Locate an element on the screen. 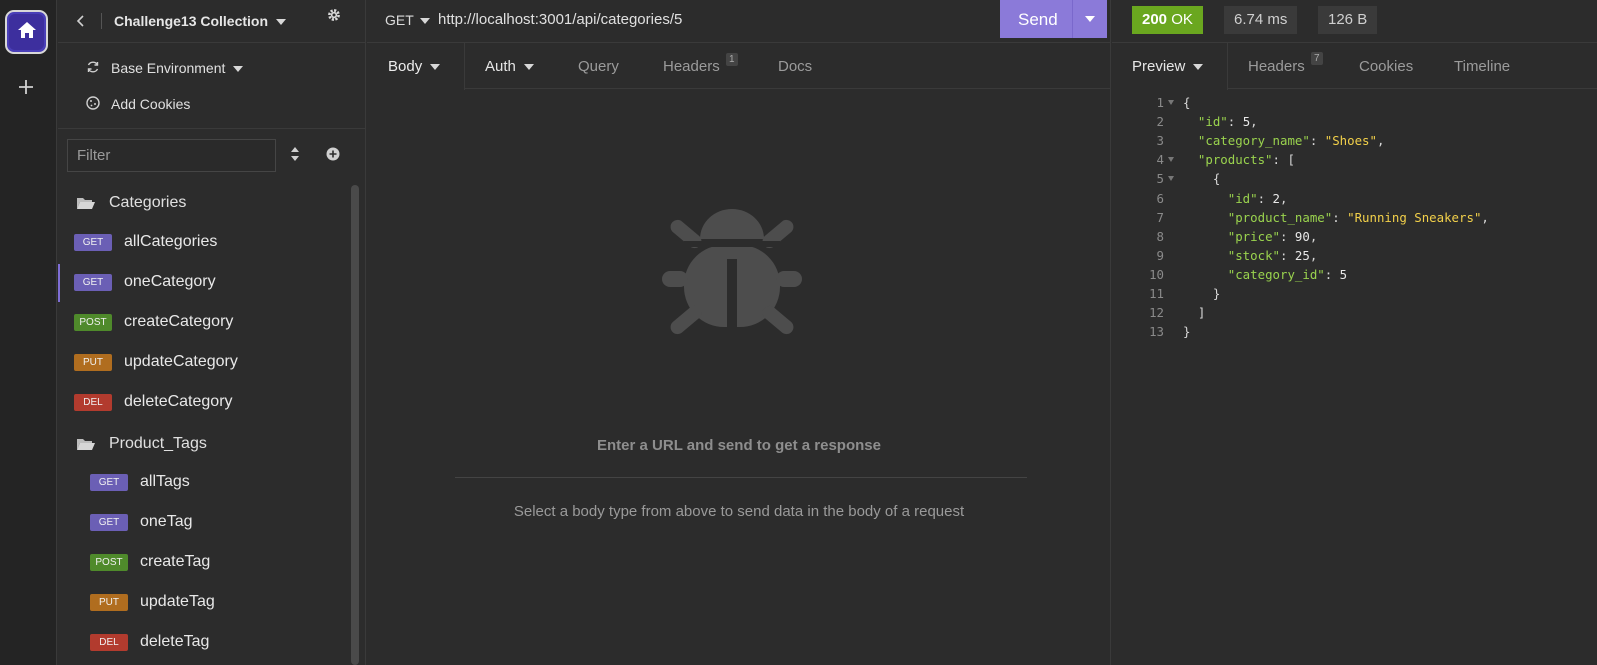  line-number: 2 is located at coordinates (1160, 122).